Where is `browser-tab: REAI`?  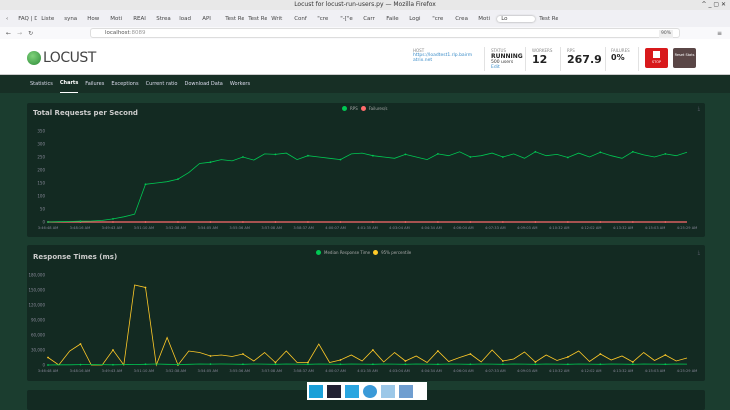 browser-tab: REAI is located at coordinates (140, 19).